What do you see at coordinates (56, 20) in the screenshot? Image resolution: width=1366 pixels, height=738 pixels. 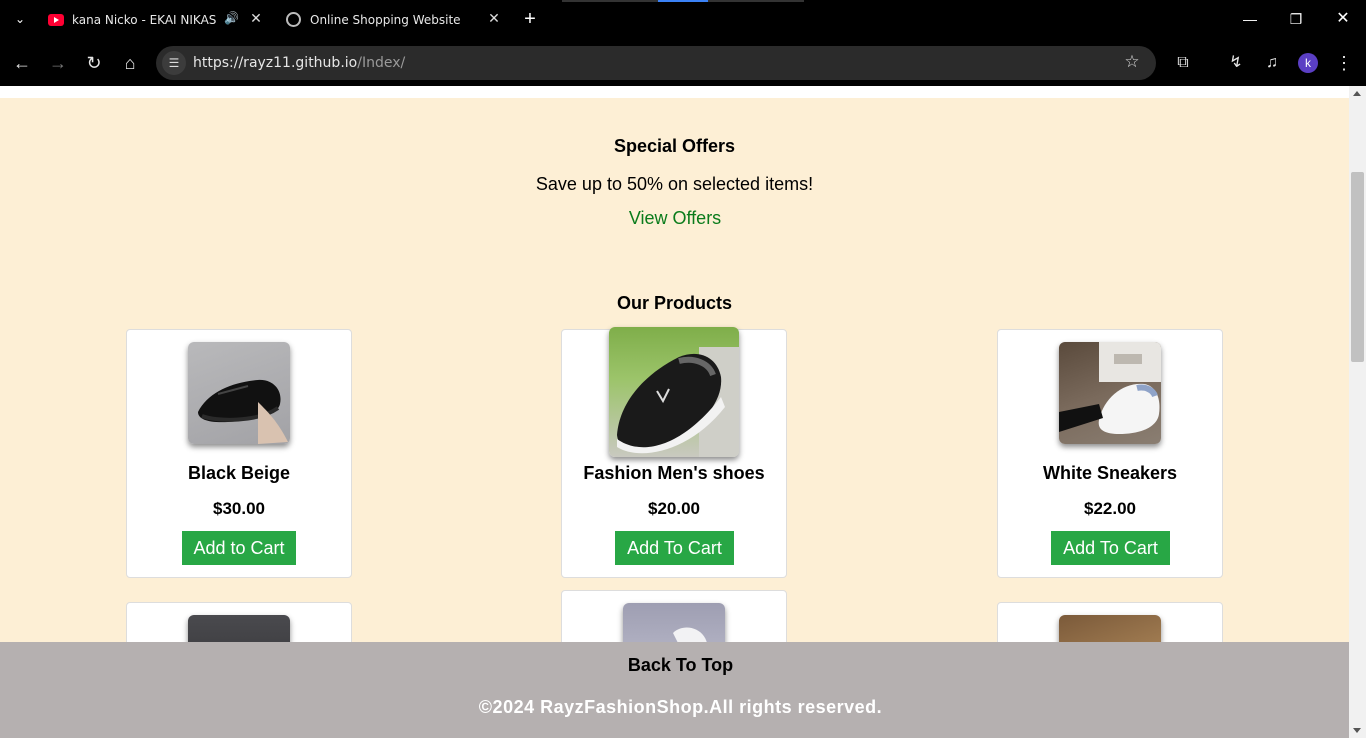 I see `youtube-icon` at bounding box center [56, 20].